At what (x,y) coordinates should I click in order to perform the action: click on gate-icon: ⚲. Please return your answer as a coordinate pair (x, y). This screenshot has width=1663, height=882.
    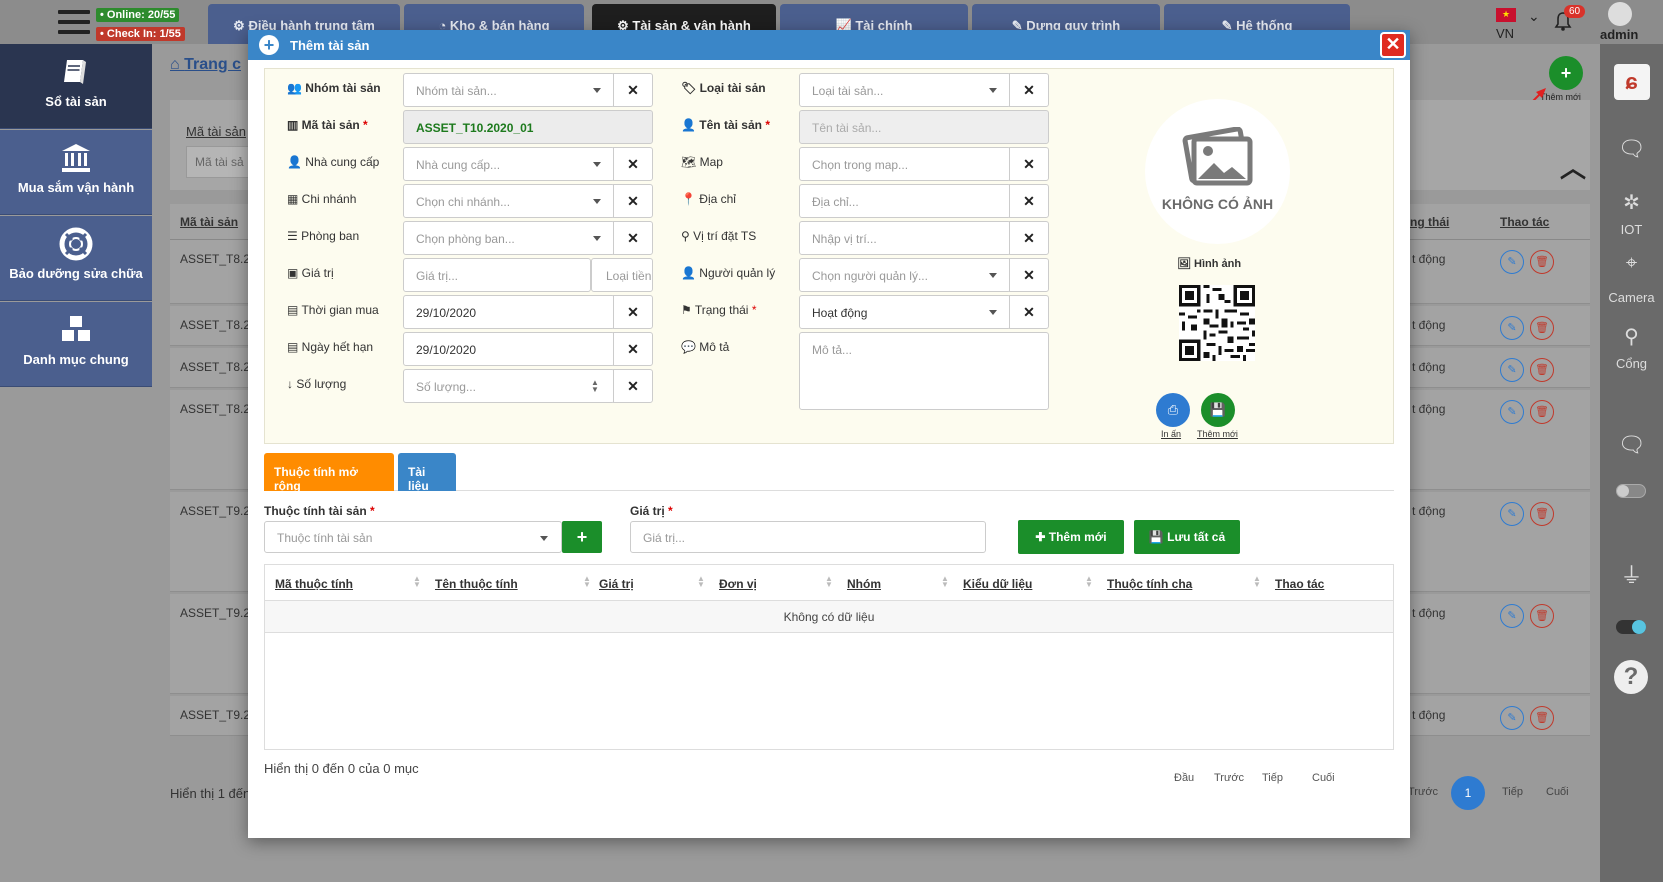
    Looking at the image, I should click on (1631, 336).